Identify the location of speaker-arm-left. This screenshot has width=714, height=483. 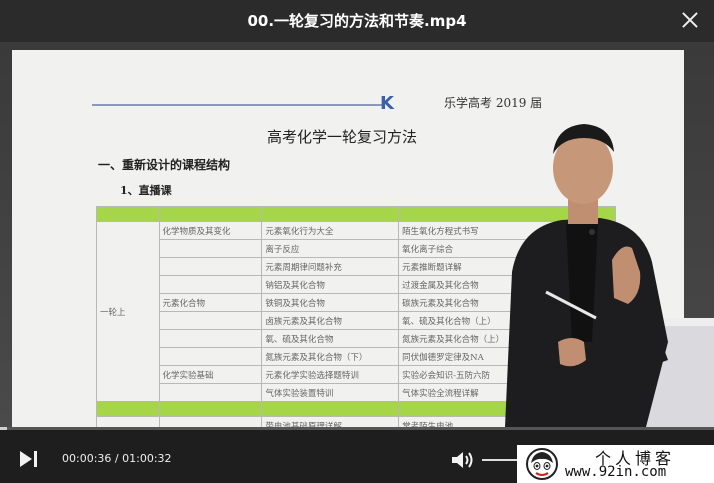
(536, 357).